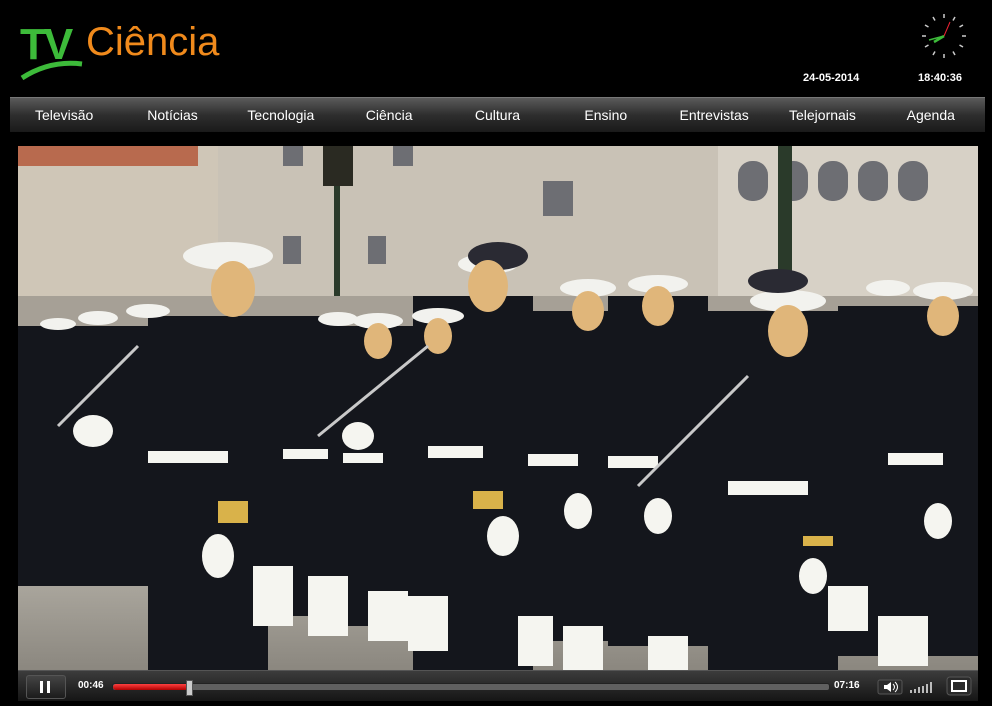  What do you see at coordinates (831, 78) in the screenshot?
I see `current-date: 24-05-2014` at bounding box center [831, 78].